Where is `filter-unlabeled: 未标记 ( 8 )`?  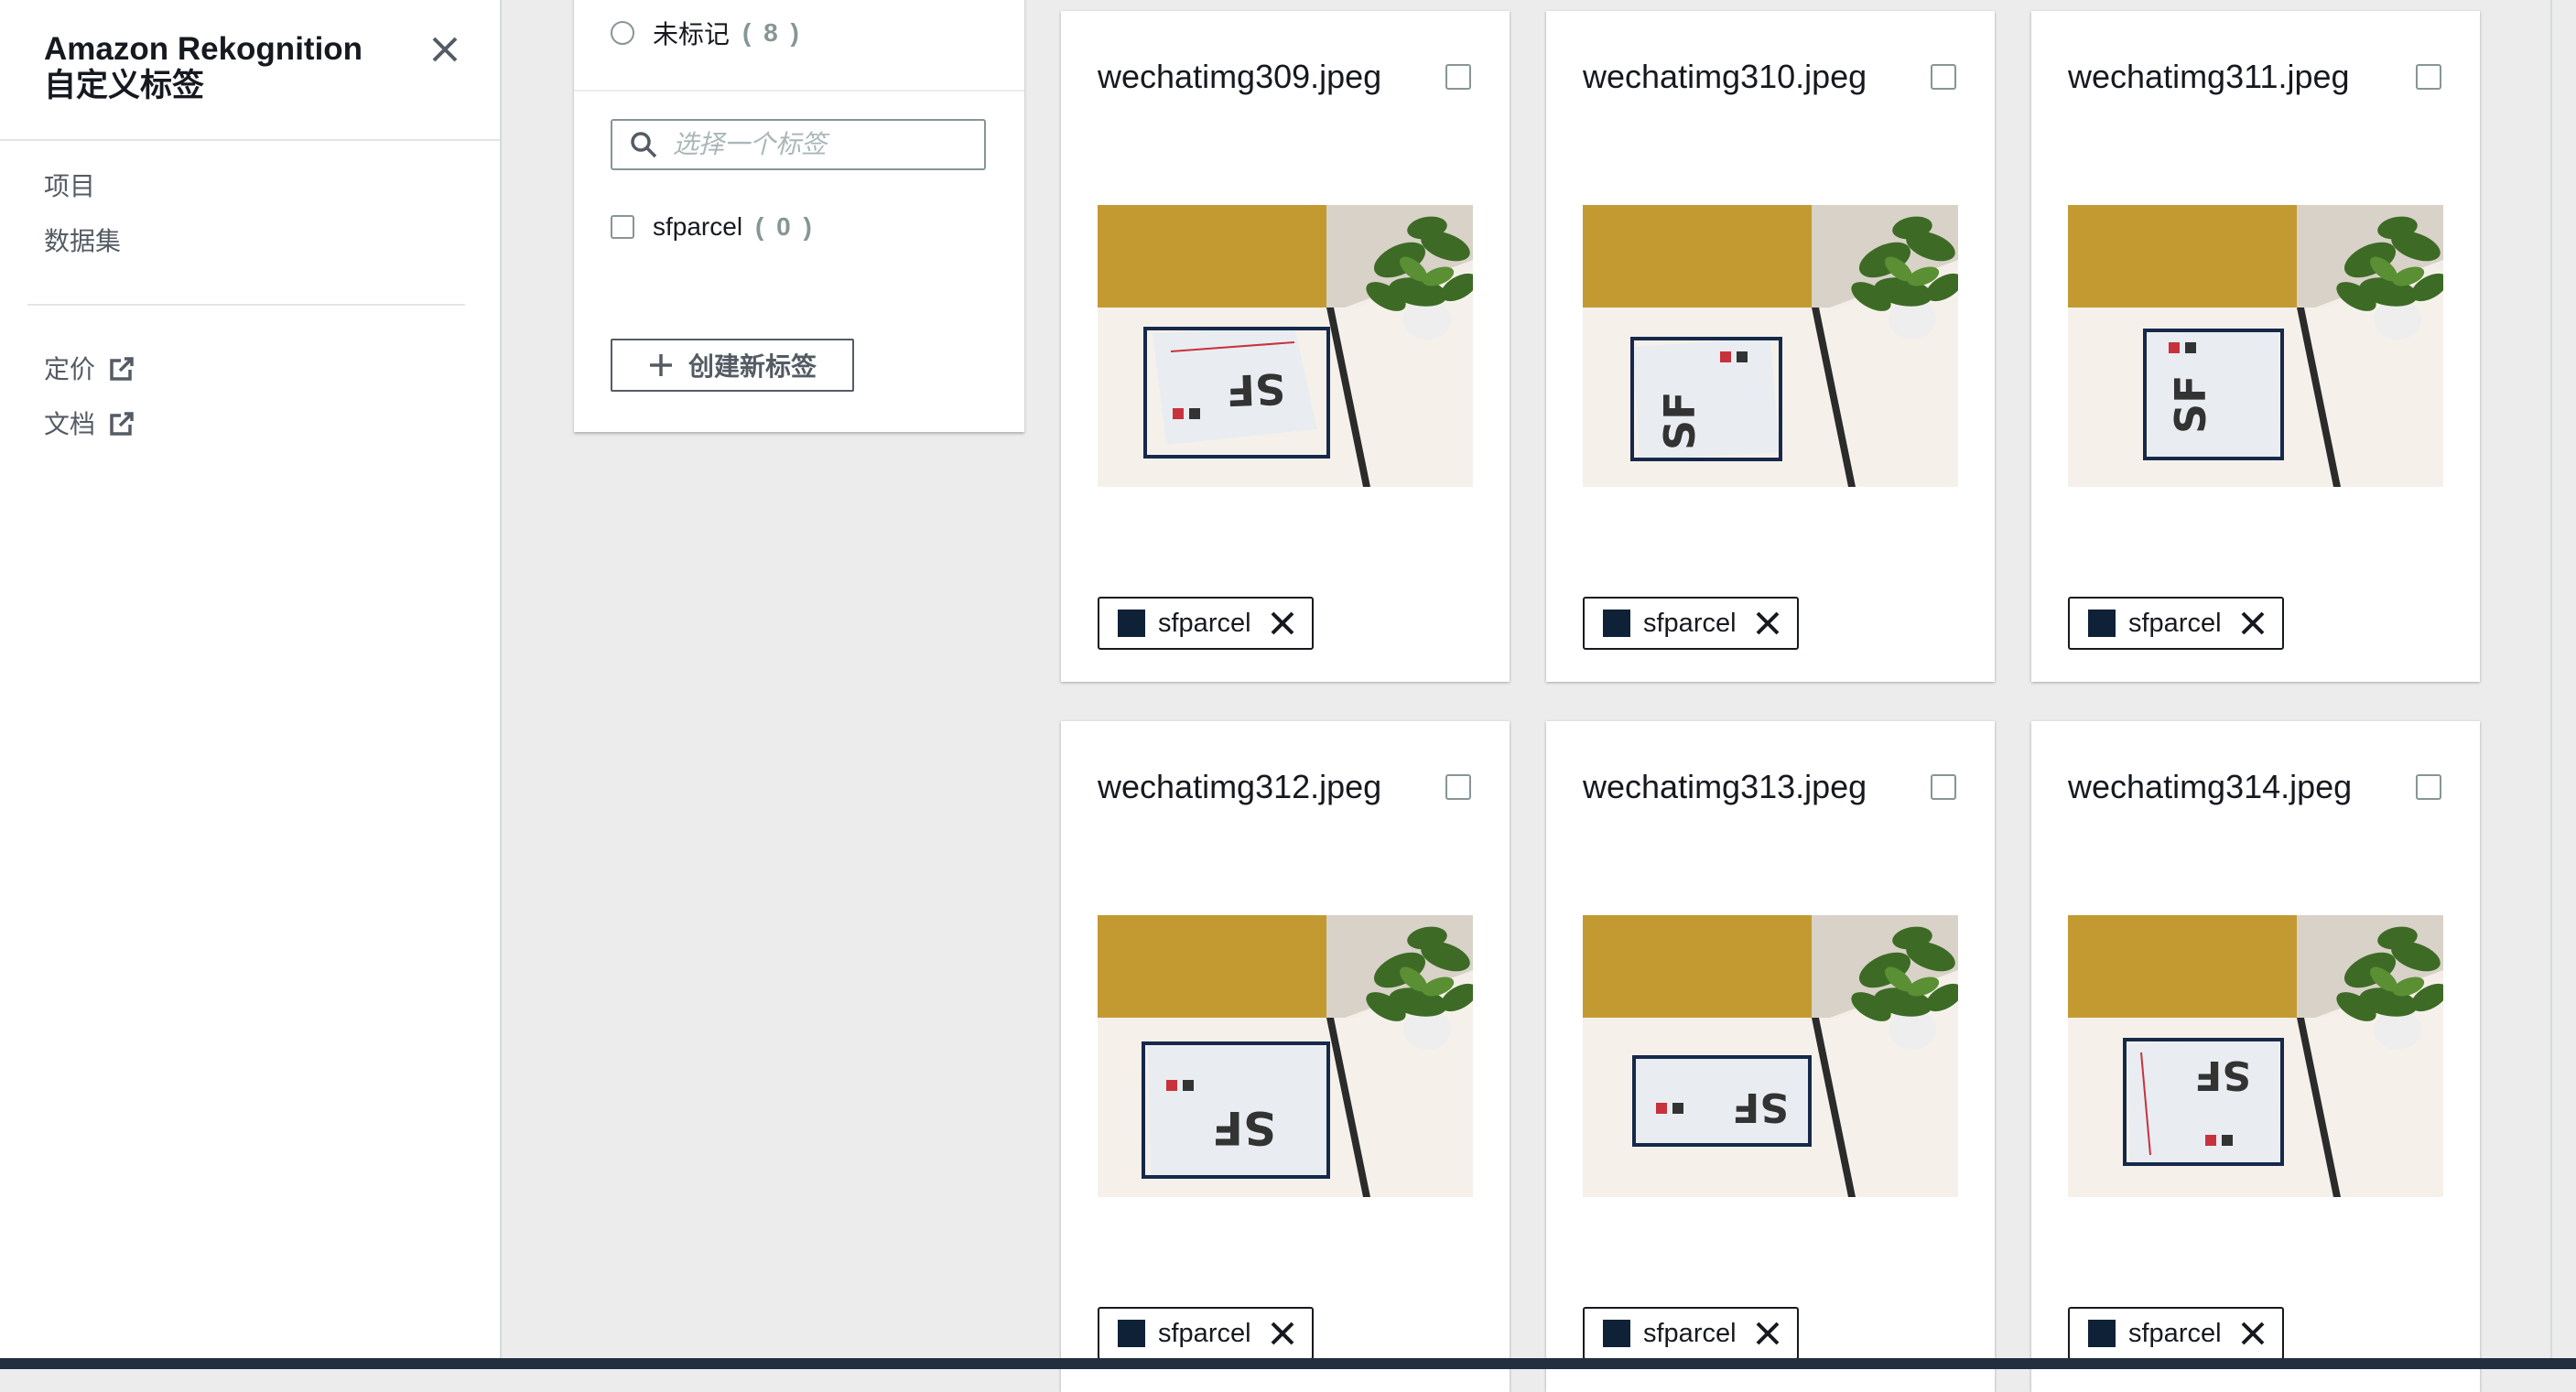
filter-unlabeled: 未标记 ( 8 ) is located at coordinates (707, 33).